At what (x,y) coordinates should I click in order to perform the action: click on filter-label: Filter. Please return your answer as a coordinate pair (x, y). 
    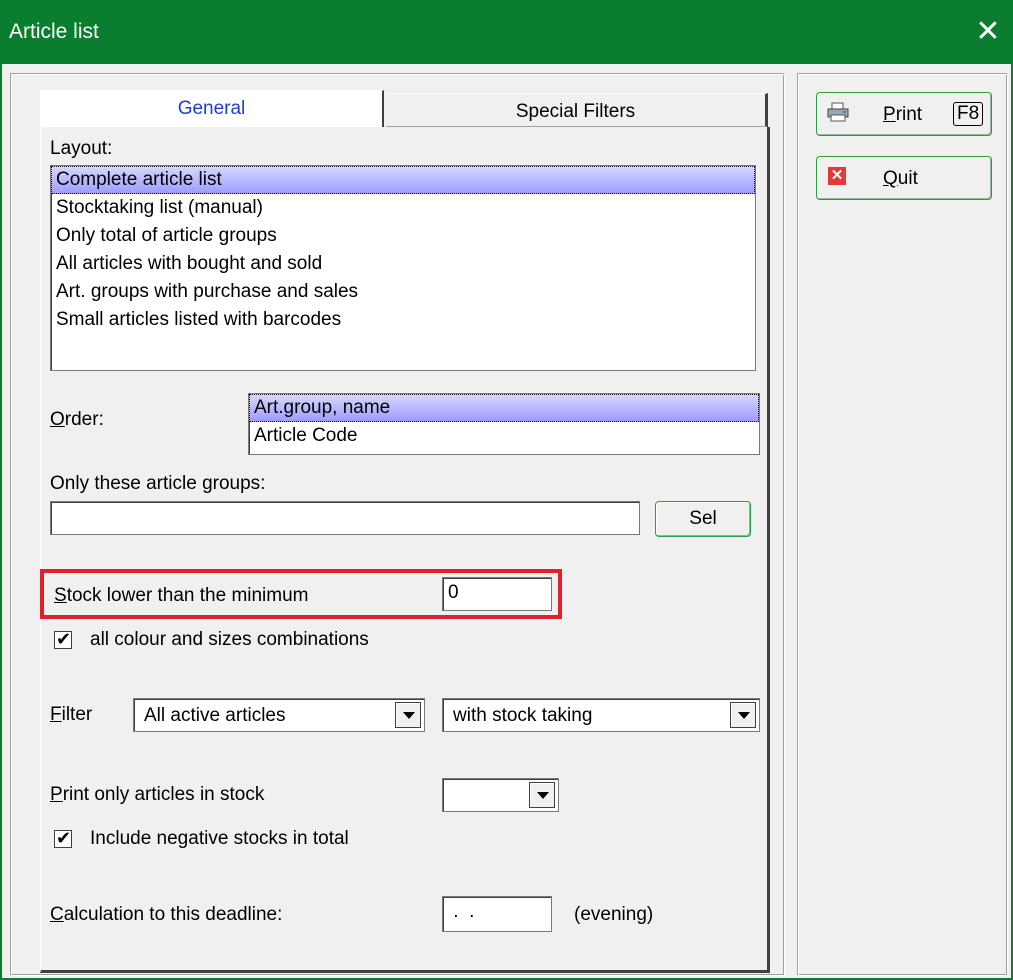
    Looking at the image, I should click on (71, 715).